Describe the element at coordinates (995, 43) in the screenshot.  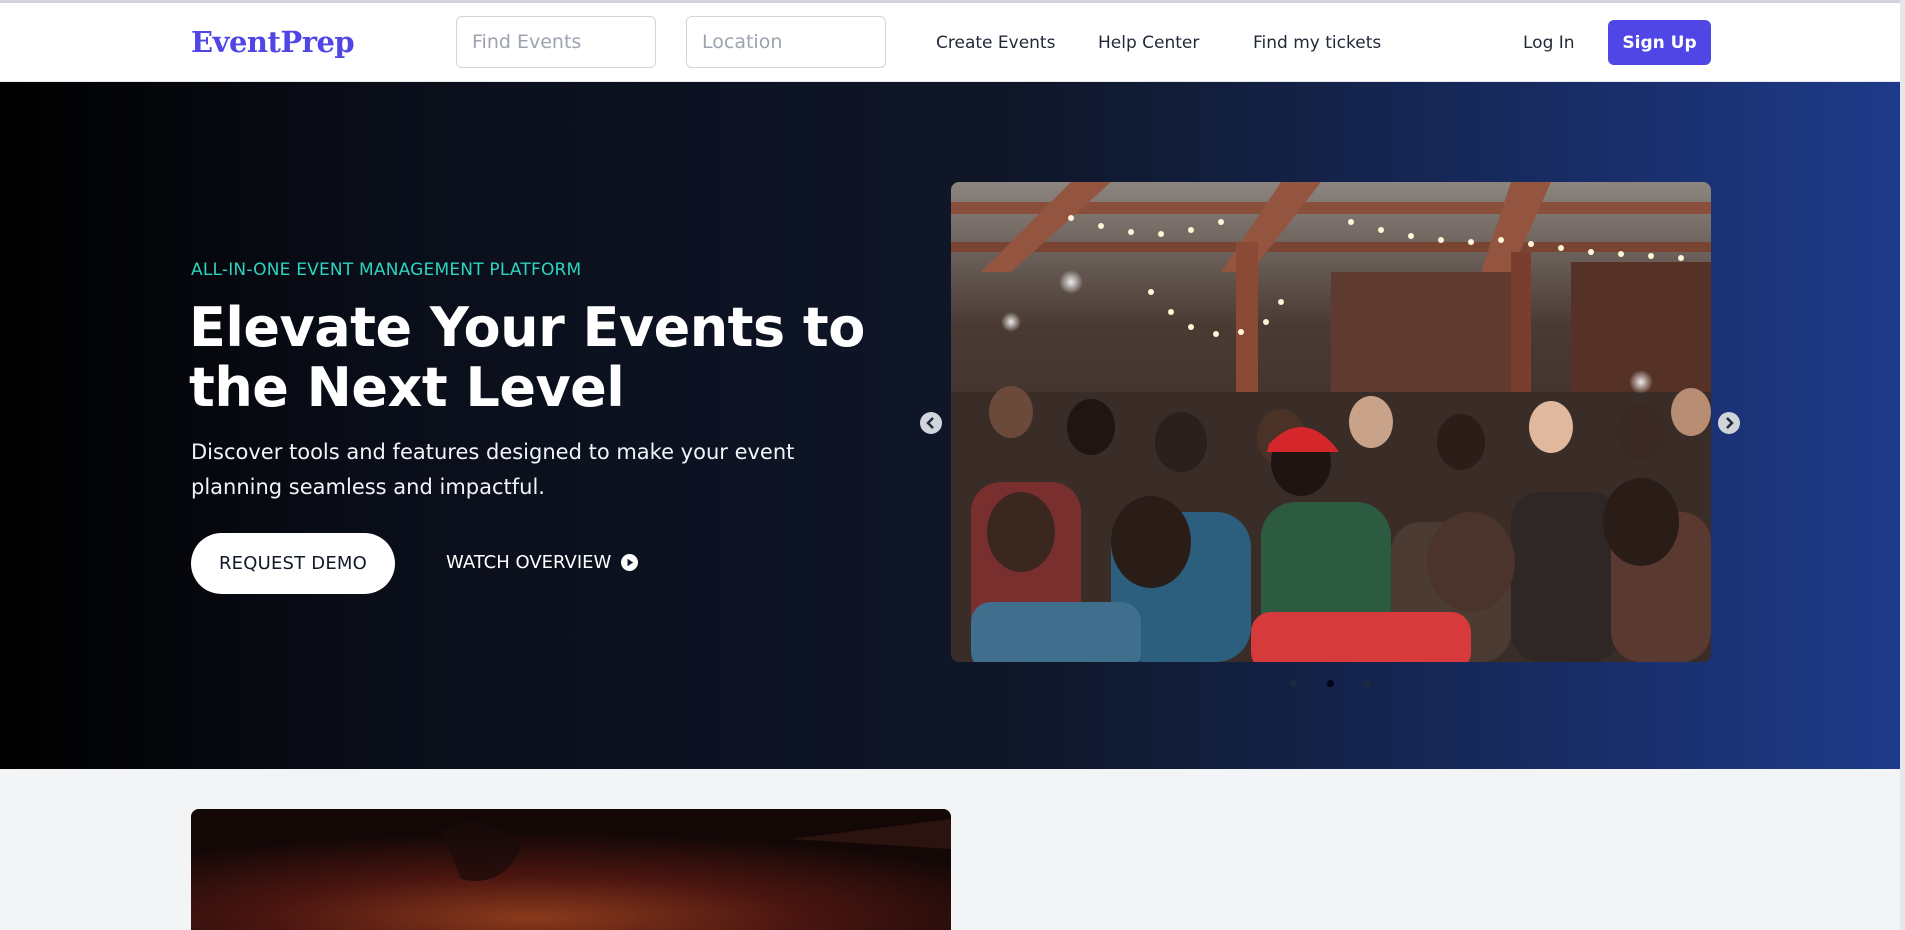
I see `nav-link-create-events: Create Events` at that location.